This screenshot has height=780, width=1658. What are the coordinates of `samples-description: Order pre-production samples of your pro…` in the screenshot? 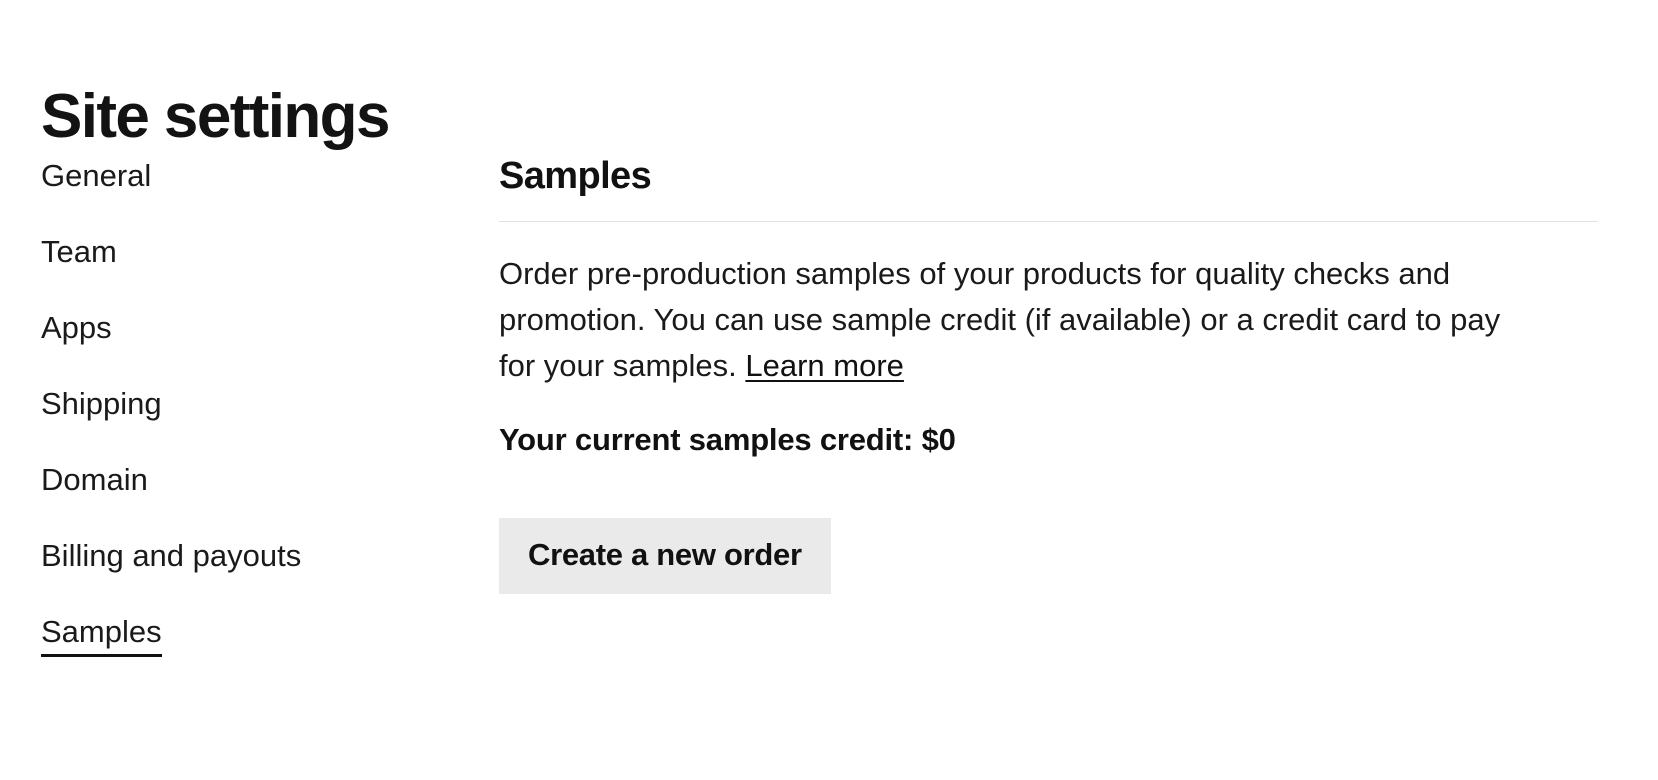 It's located at (1009, 320).